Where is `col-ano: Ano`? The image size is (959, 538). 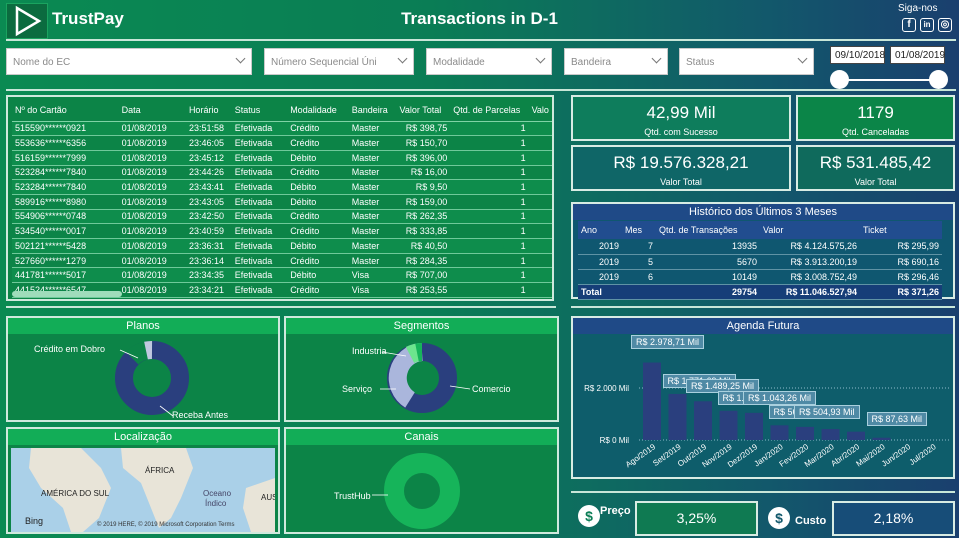 col-ano: Ano is located at coordinates (600, 230).